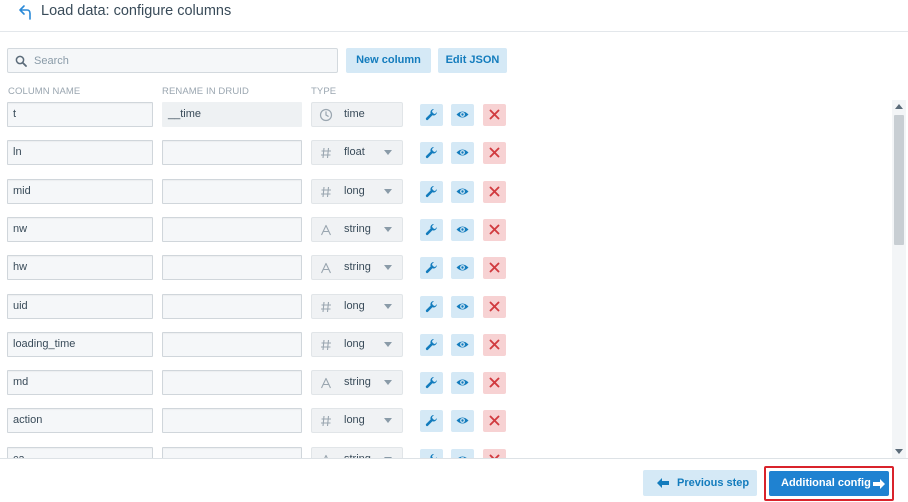  What do you see at coordinates (899, 106) in the screenshot?
I see `scroll-up-icon` at bounding box center [899, 106].